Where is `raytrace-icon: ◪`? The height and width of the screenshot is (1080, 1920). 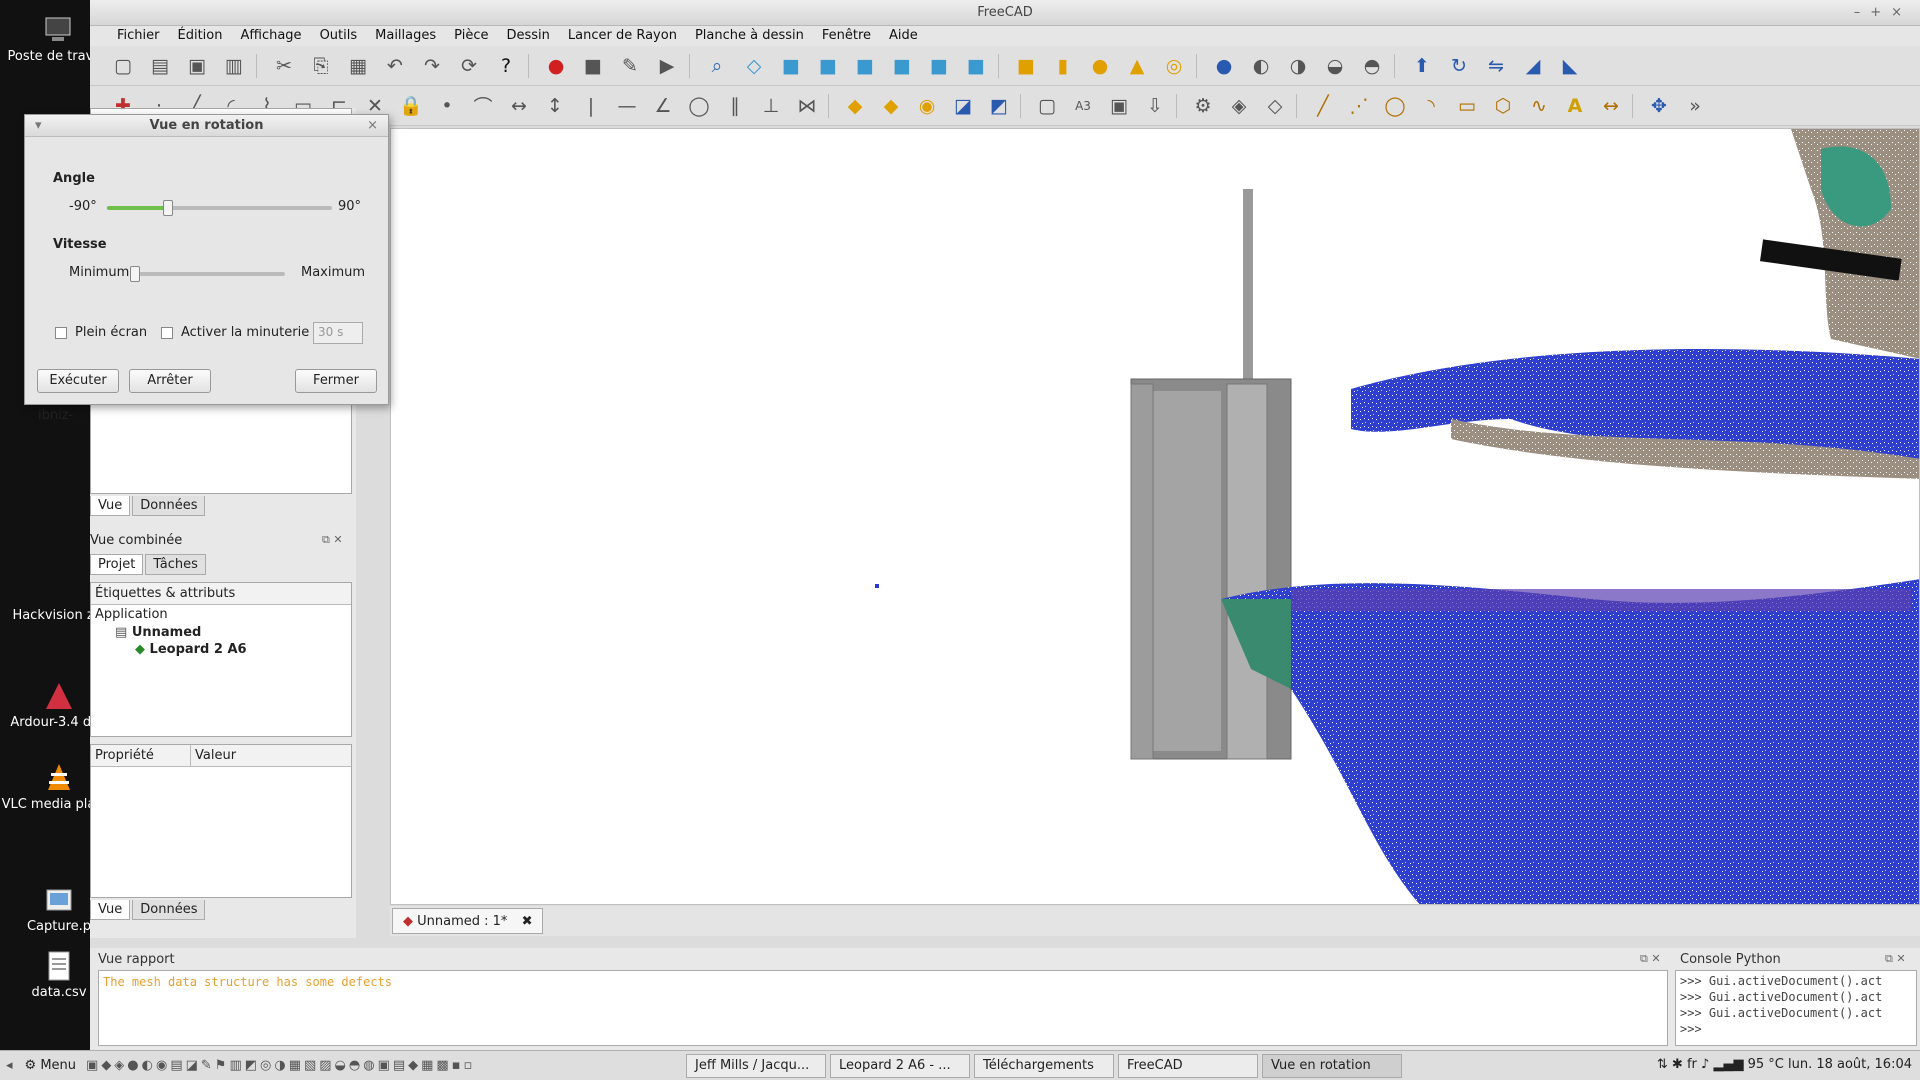
raytrace-icon: ◪ is located at coordinates (963, 106).